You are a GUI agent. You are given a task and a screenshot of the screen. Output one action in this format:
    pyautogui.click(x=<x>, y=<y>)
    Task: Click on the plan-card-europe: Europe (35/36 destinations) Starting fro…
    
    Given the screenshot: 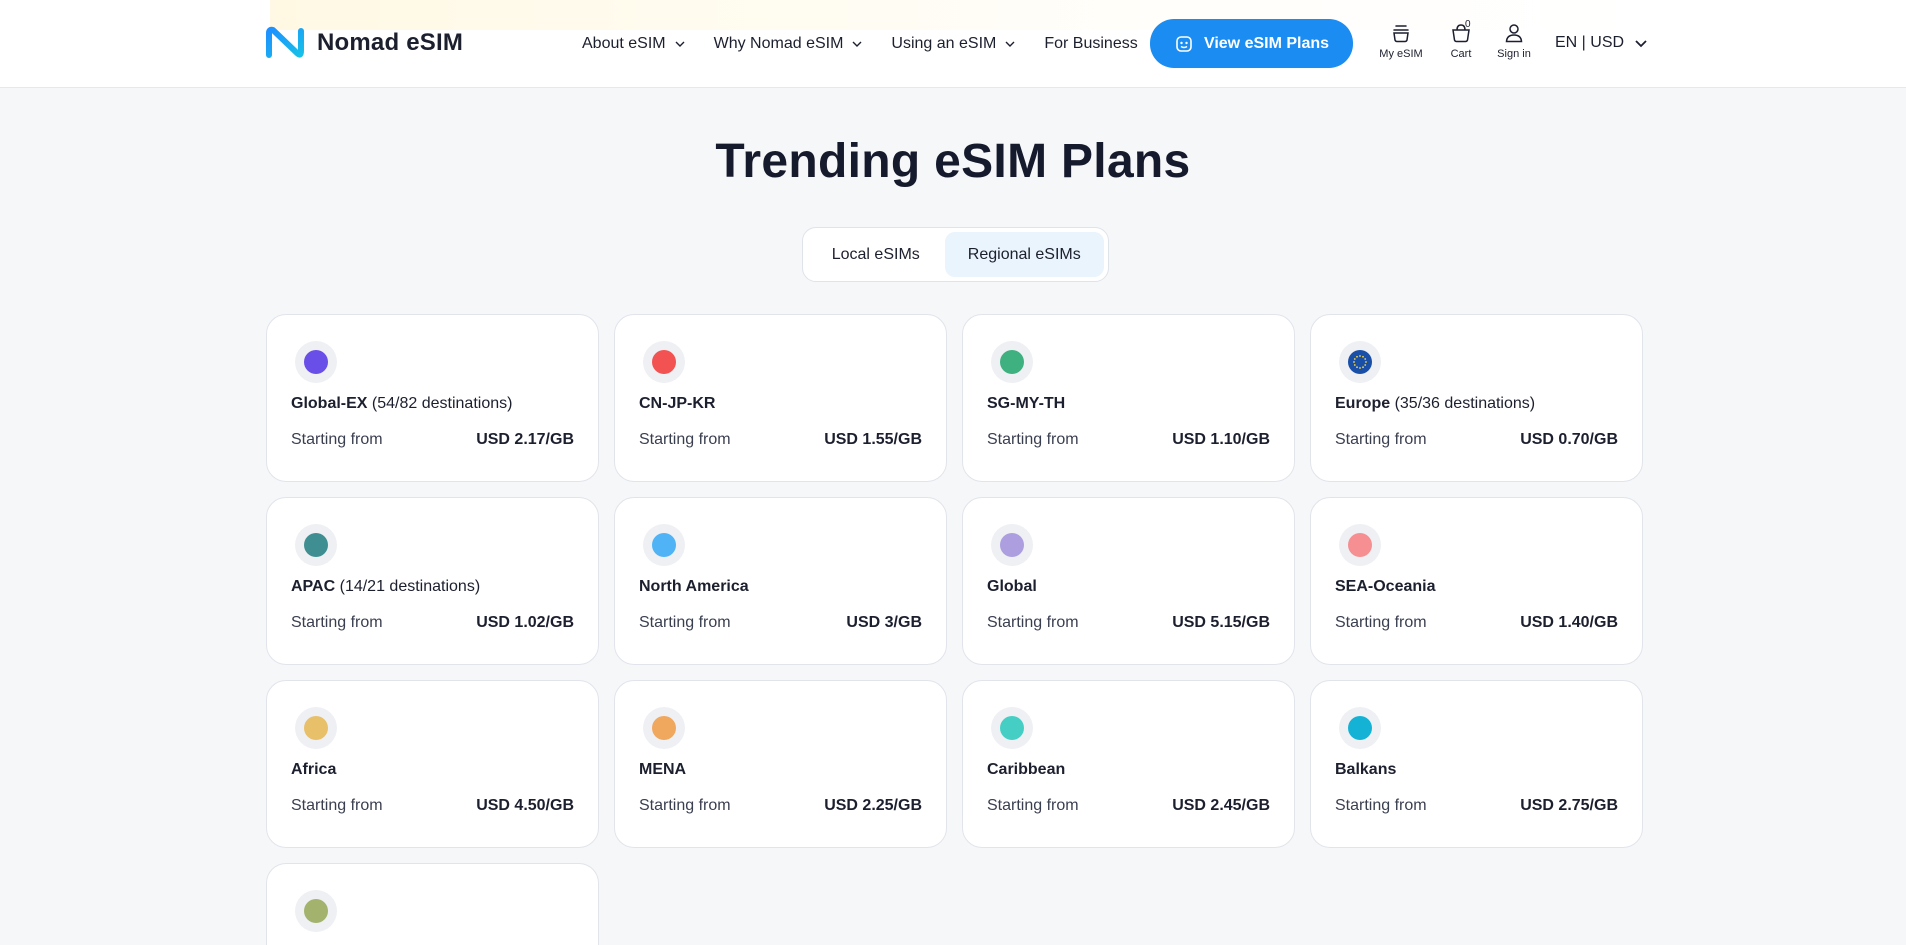 What is the action you would take?
    pyautogui.click(x=1476, y=398)
    